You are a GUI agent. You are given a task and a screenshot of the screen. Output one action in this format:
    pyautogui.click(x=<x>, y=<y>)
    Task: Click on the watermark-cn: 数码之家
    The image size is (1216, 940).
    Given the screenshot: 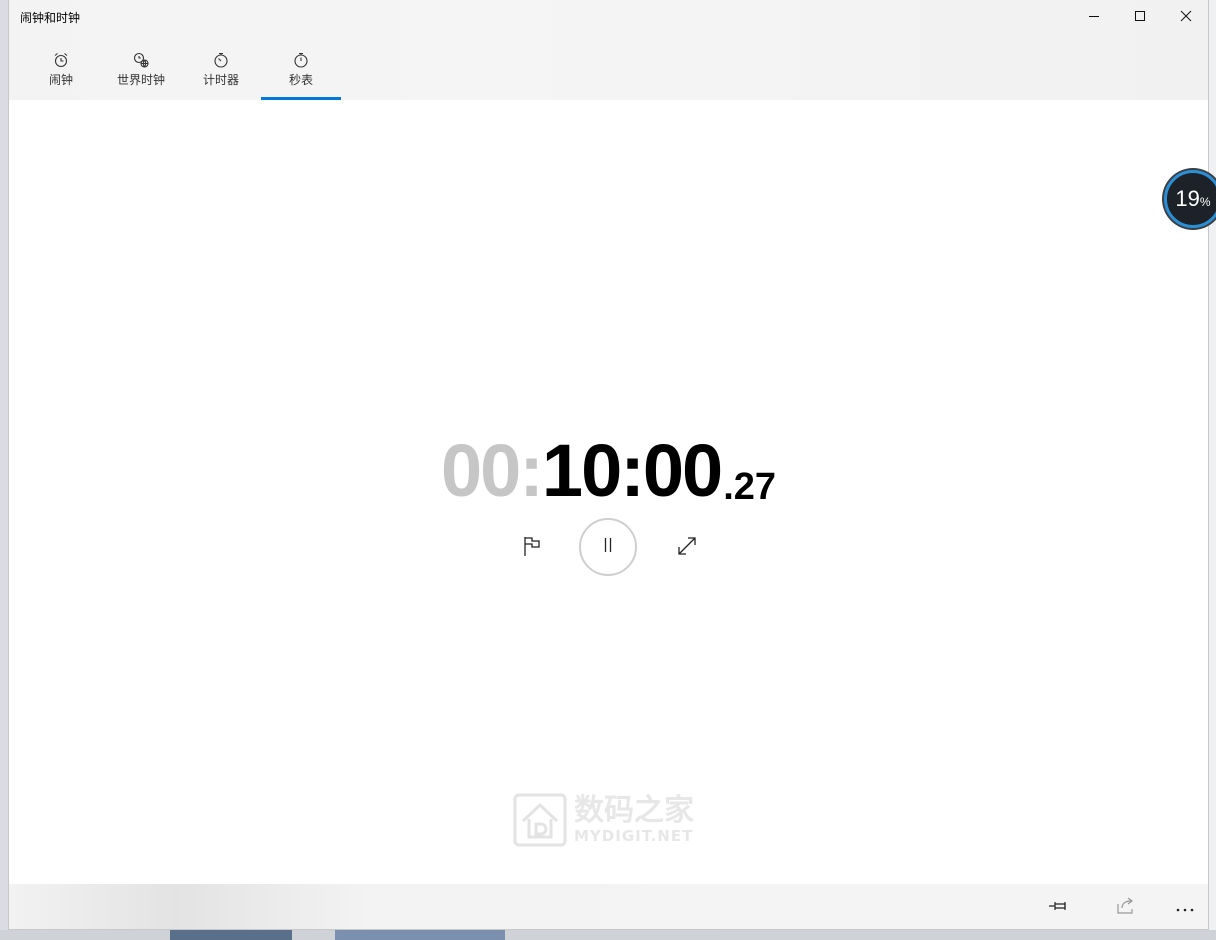 What is the action you would take?
    pyautogui.click(x=634, y=810)
    